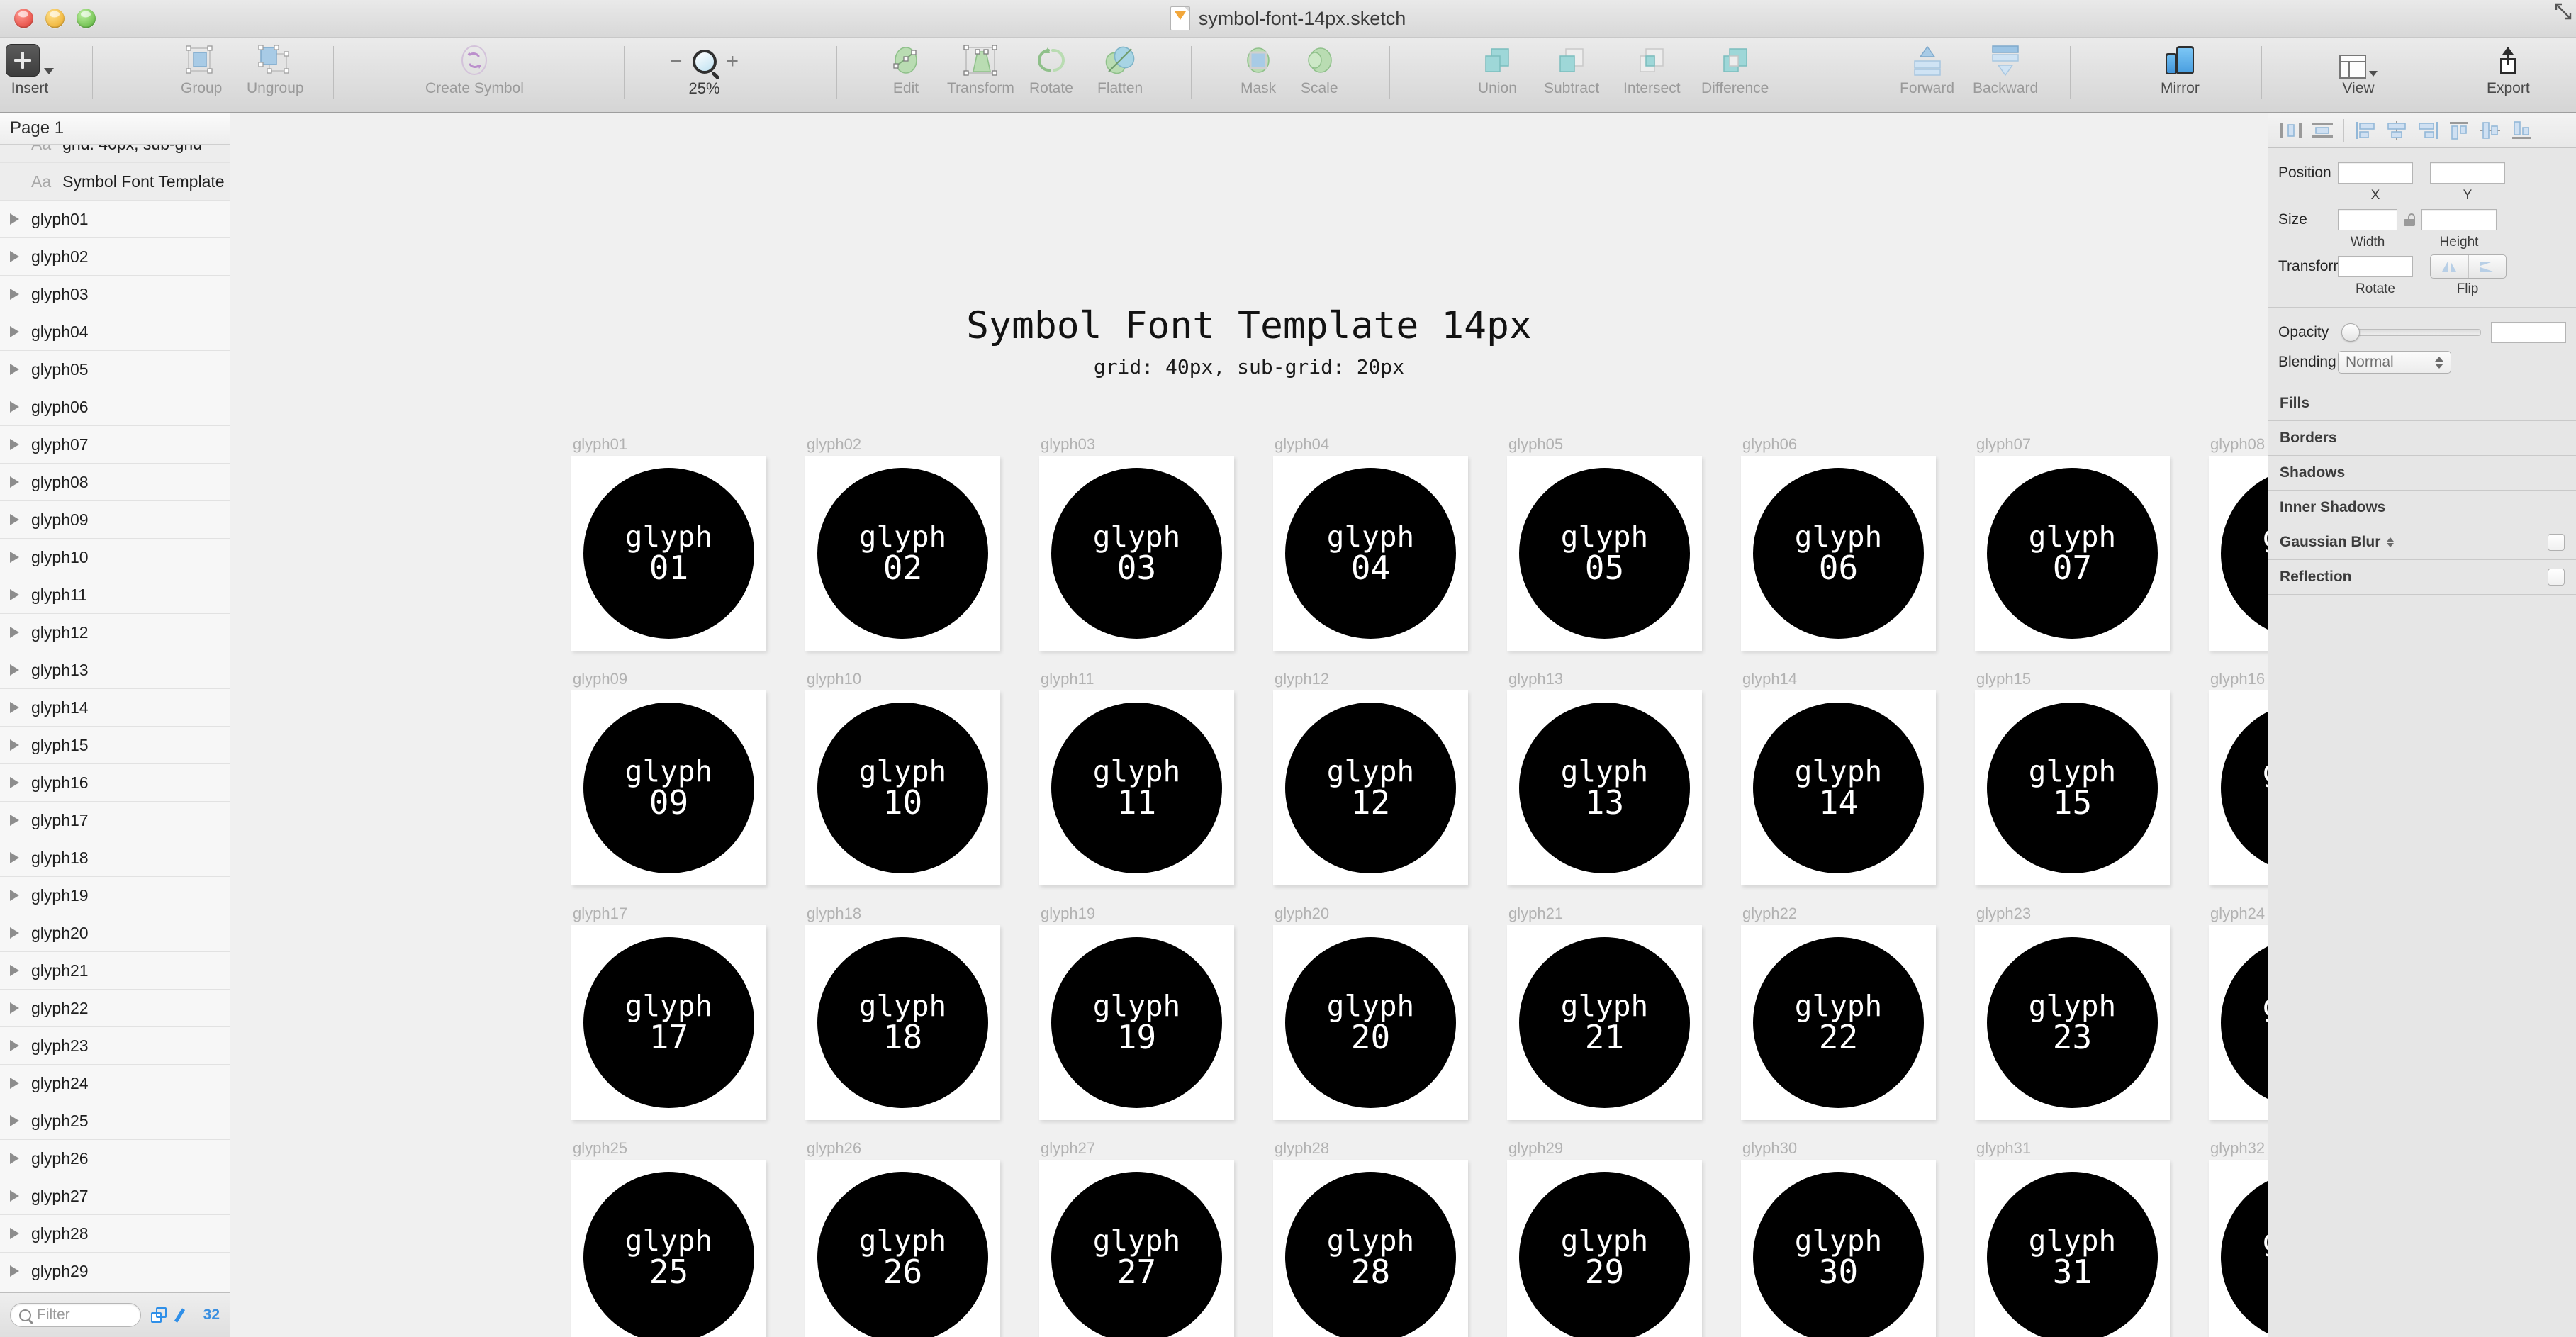 The width and height of the screenshot is (2576, 1337). I want to click on artboard-label: glyph19, so click(1068, 914).